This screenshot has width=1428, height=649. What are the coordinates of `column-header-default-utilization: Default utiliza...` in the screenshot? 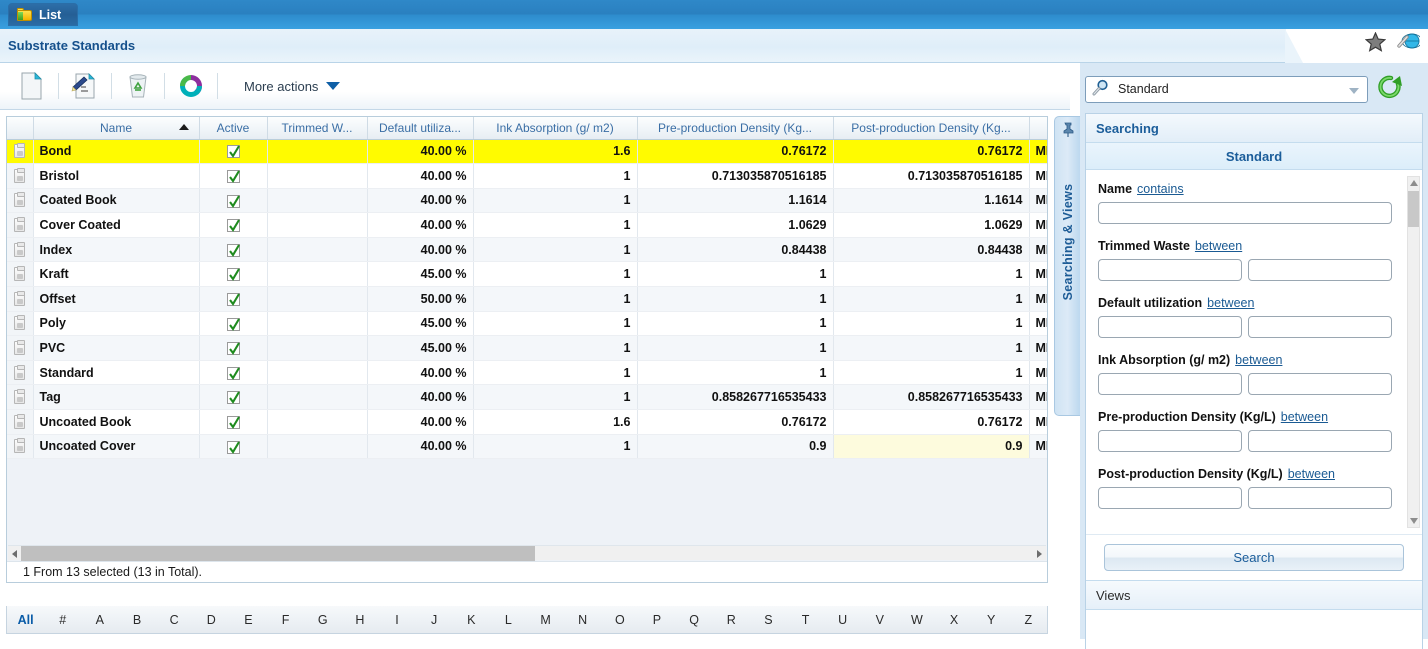 It's located at (420, 128).